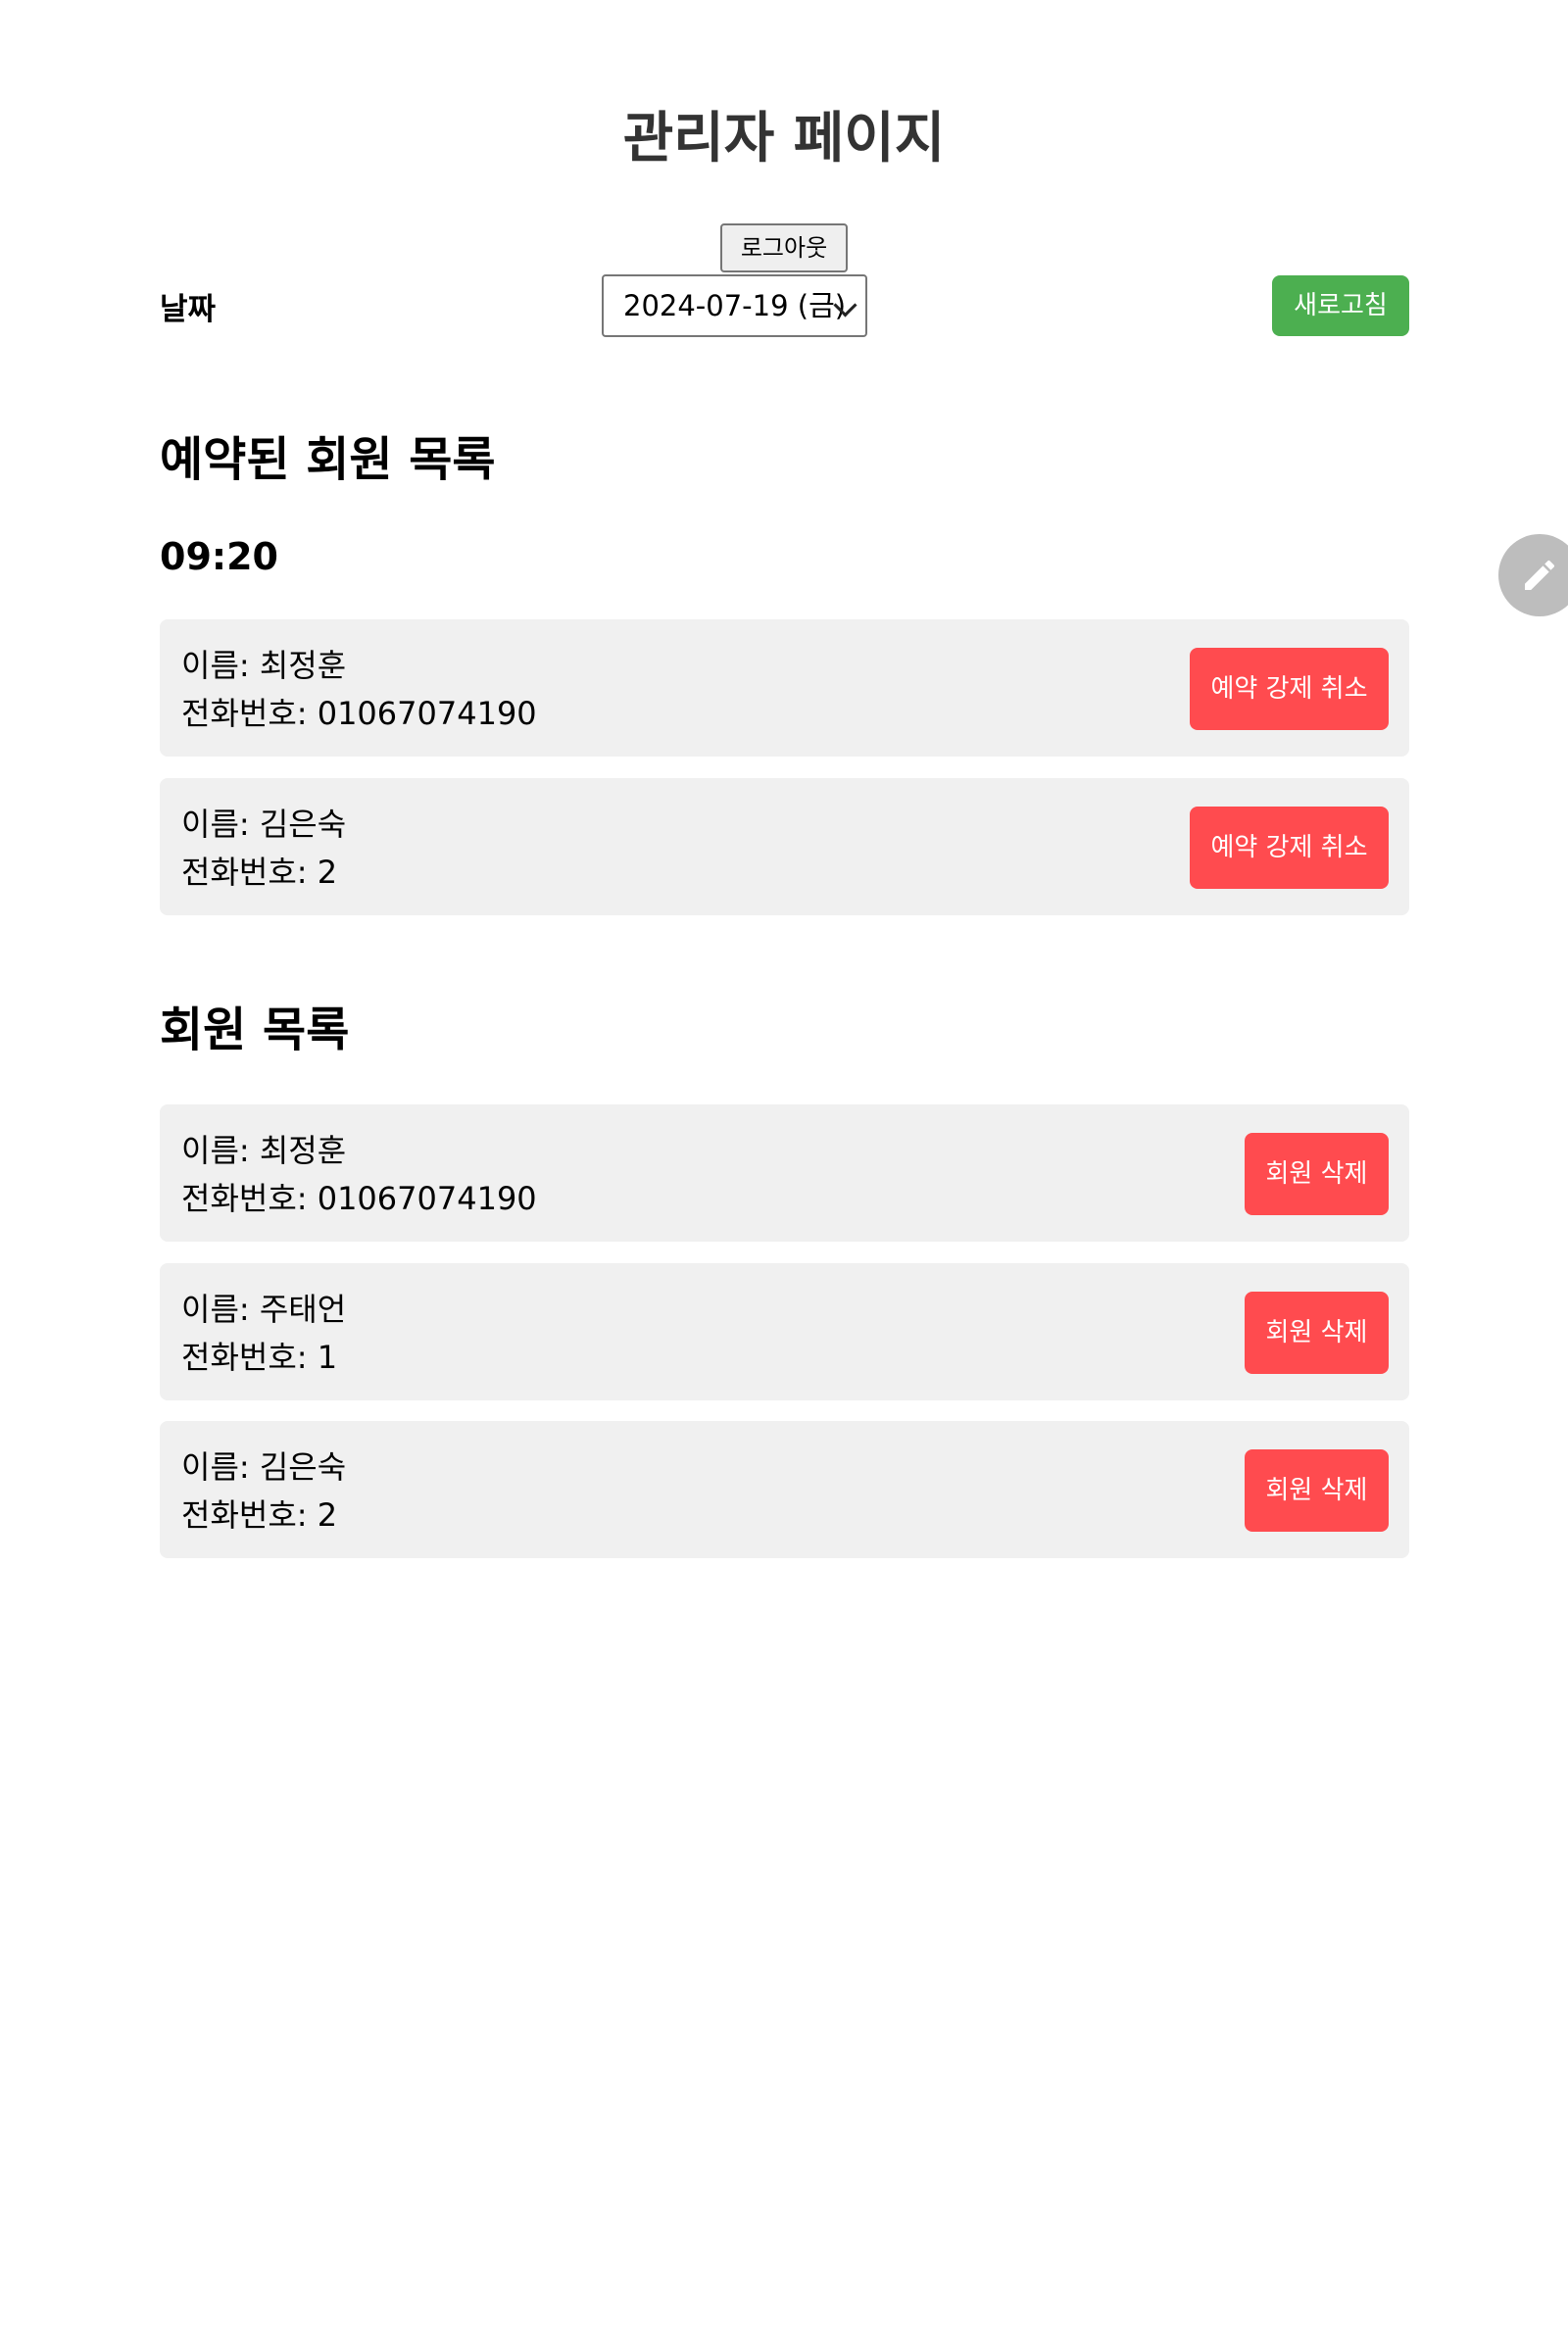 This screenshot has width=1568, height=2350. I want to click on date-select-value: 2024-07-19 (금), so click(735, 305).